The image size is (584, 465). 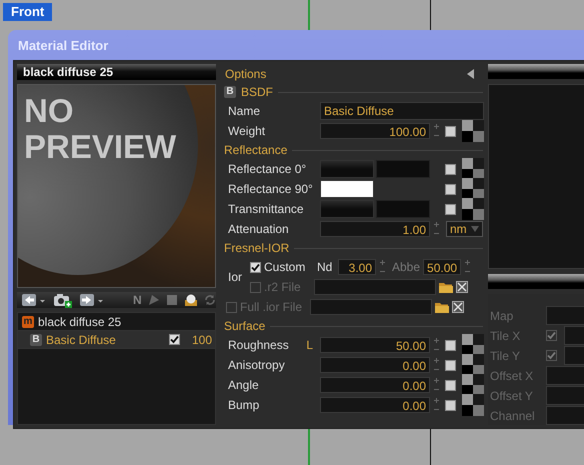 What do you see at coordinates (513, 415) in the screenshot?
I see `field-label: Channel` at bounding box center [513, 415].